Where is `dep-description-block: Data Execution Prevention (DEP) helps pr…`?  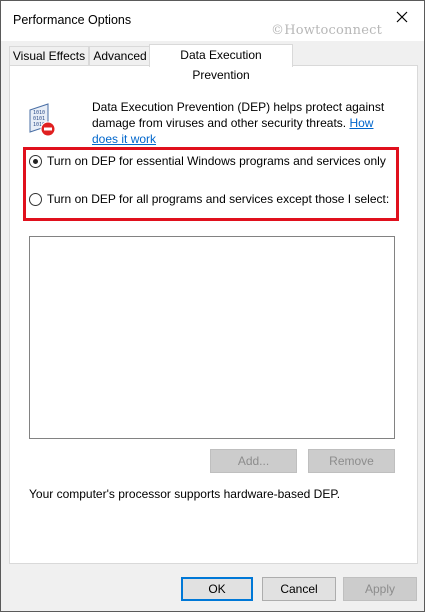 dep-description-block: Data Execution Prevention (DEP) helps pr… is located at coordinates (244, 123).